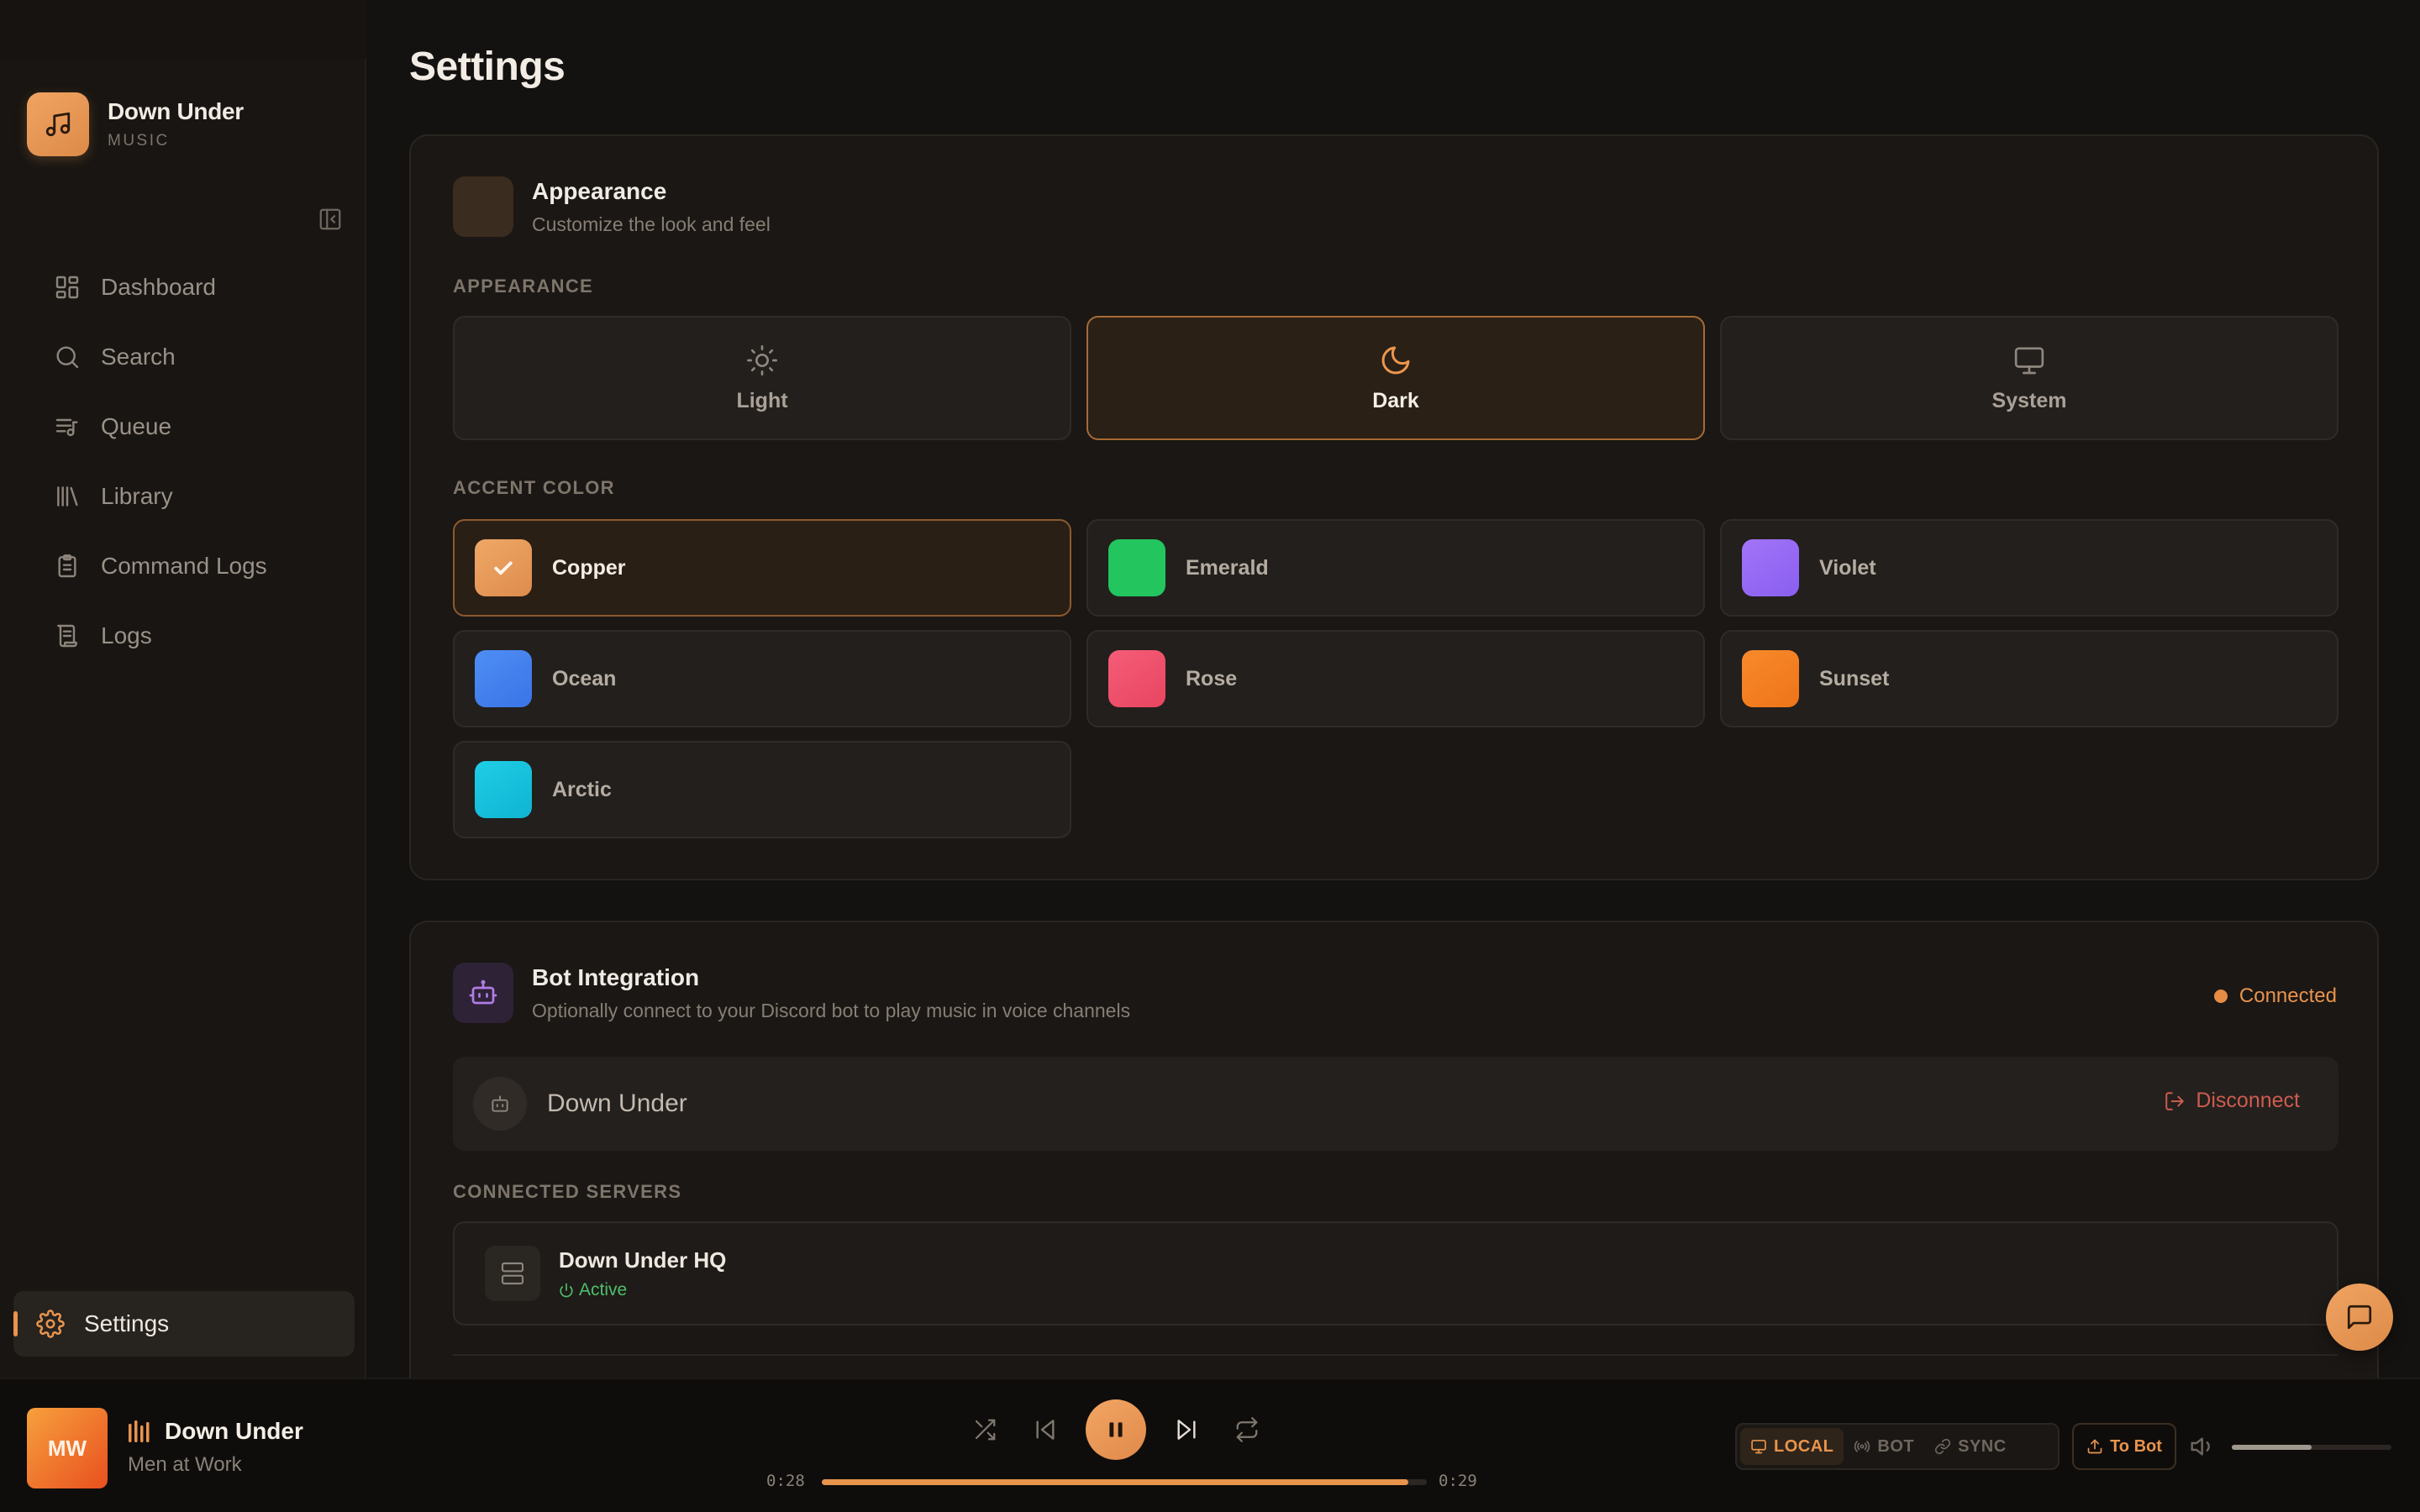  Describe the element at coordinates (512, 1273) in the screenshot. I see `server-icon` at that location.